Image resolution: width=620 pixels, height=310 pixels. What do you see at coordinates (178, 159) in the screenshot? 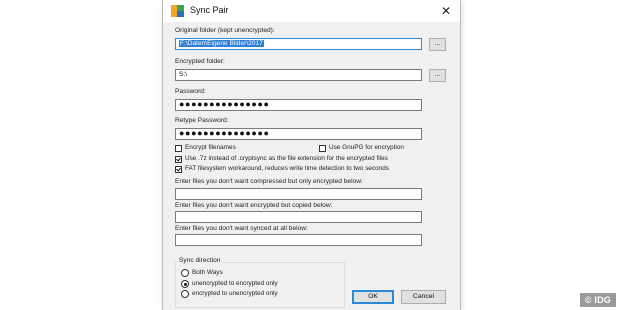
I see `use-7z-checkbox` at bounding box center [178, 159].